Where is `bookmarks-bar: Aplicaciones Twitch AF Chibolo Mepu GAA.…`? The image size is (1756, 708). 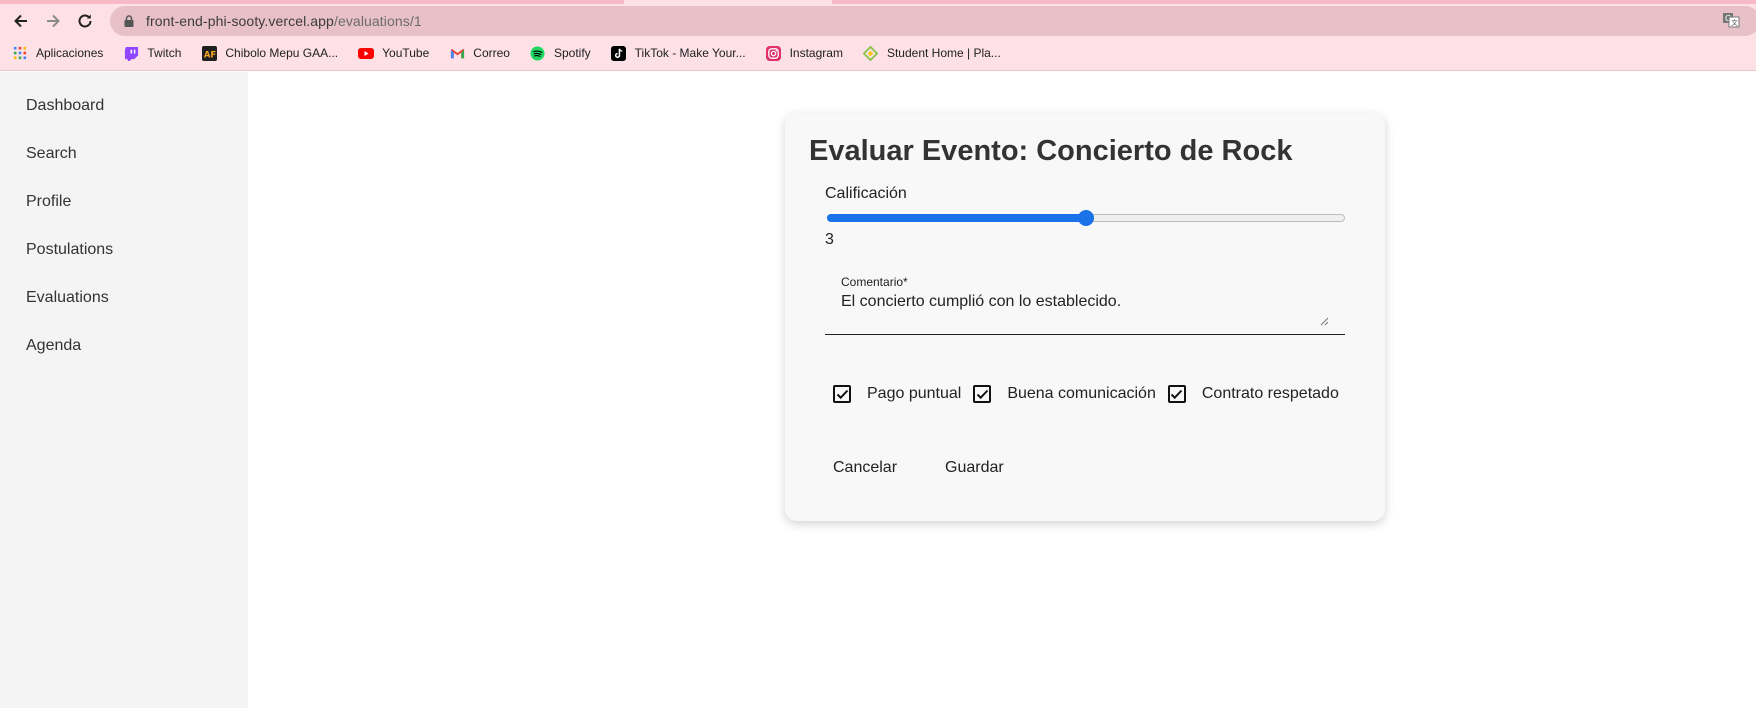 bookmarks-bar: Aplicaciones Twitch AF Chibolo Mepu GAA.… is located at coordinates (504, 53).